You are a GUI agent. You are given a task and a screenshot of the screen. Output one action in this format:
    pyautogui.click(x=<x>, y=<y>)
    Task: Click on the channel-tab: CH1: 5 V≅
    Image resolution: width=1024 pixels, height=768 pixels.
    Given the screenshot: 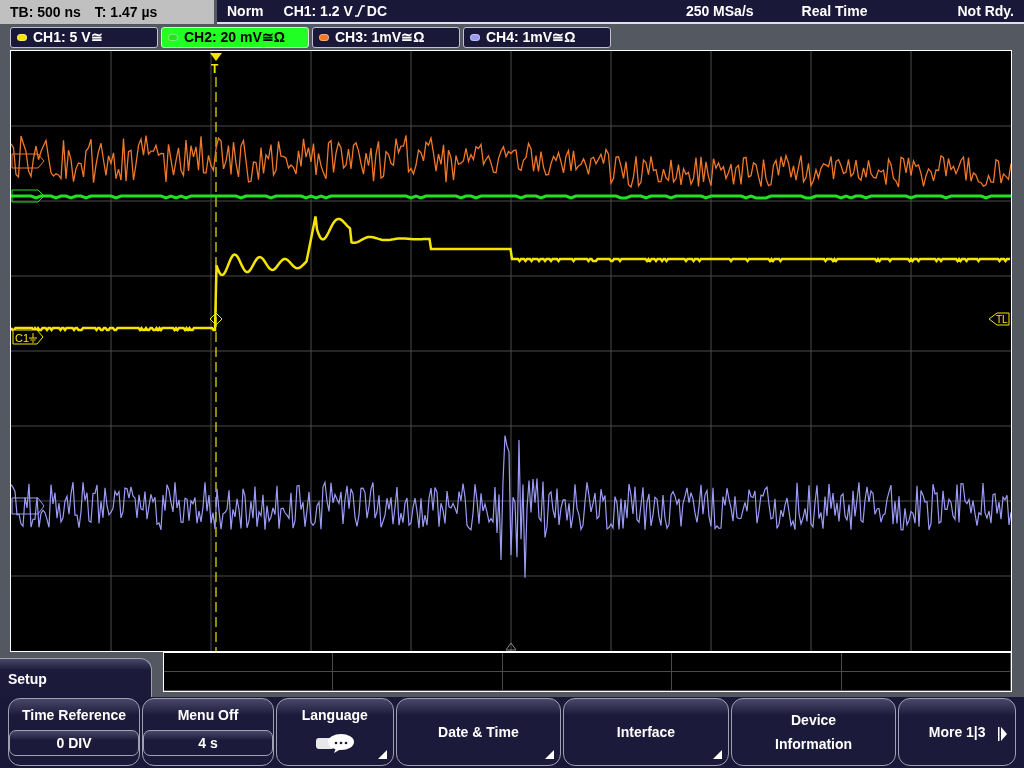 What is the action you would take?
    pyautogui.click(x=84, y=37)
    